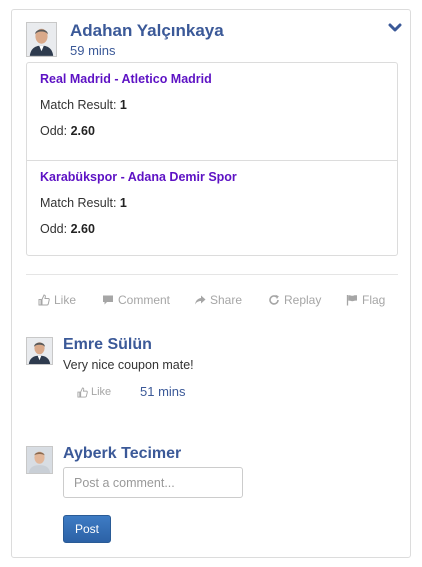  What do you see at coordinates (93, 50) in the screenshot?
I see `post-time: 59 mins` at bounding box center [93, 50].